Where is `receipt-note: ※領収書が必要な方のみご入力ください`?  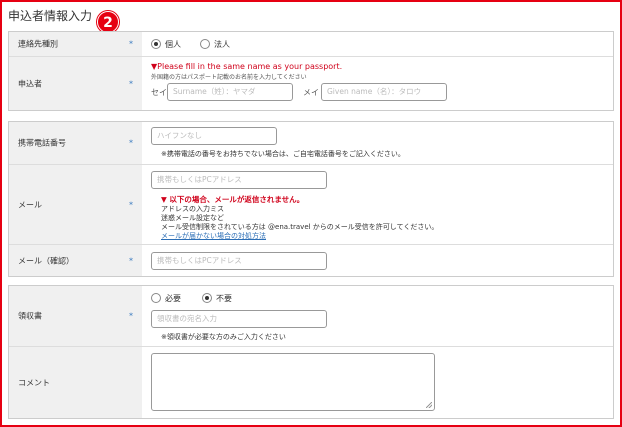
receipt-note: ※領収書が必要な方のみご入力ください is located at coordinates (223, 337).